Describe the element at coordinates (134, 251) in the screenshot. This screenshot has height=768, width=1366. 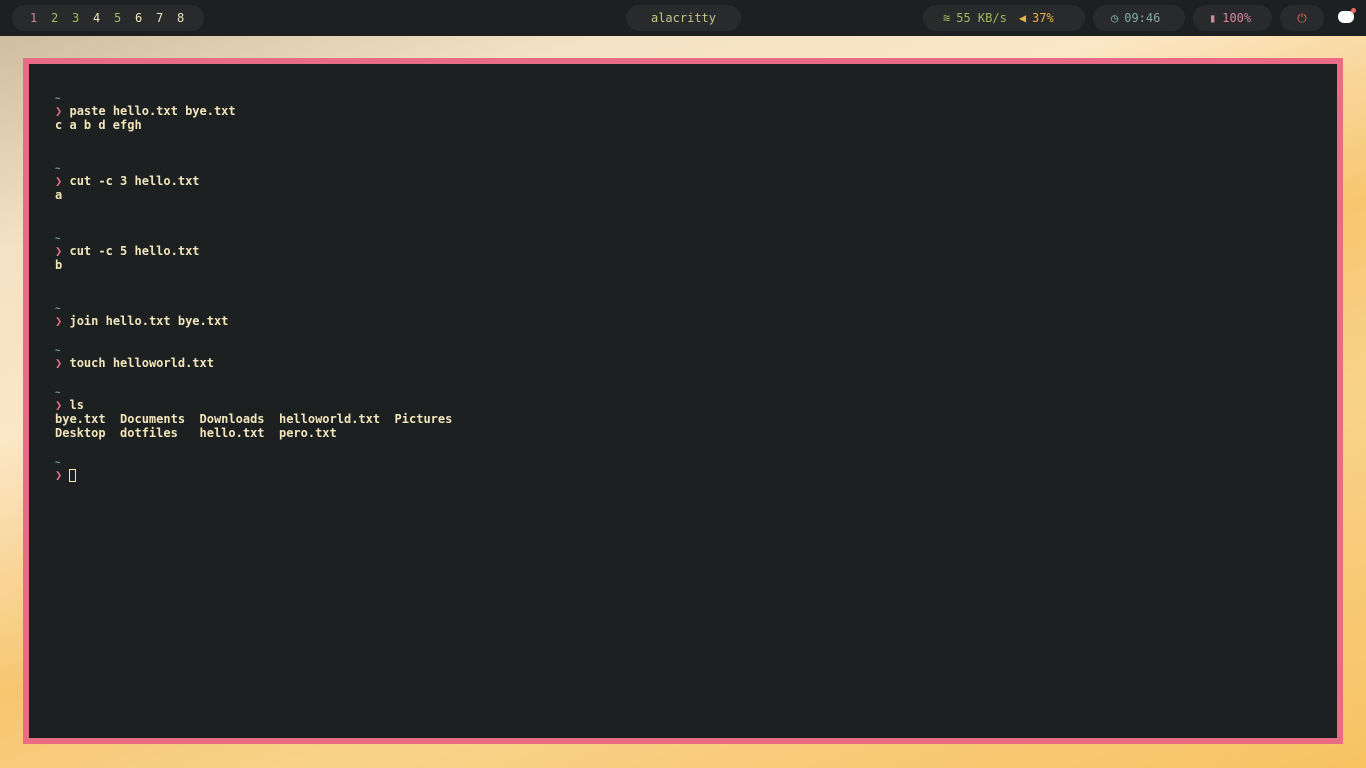
I see `command-text: cut -c 5 hello.txt` at that location.